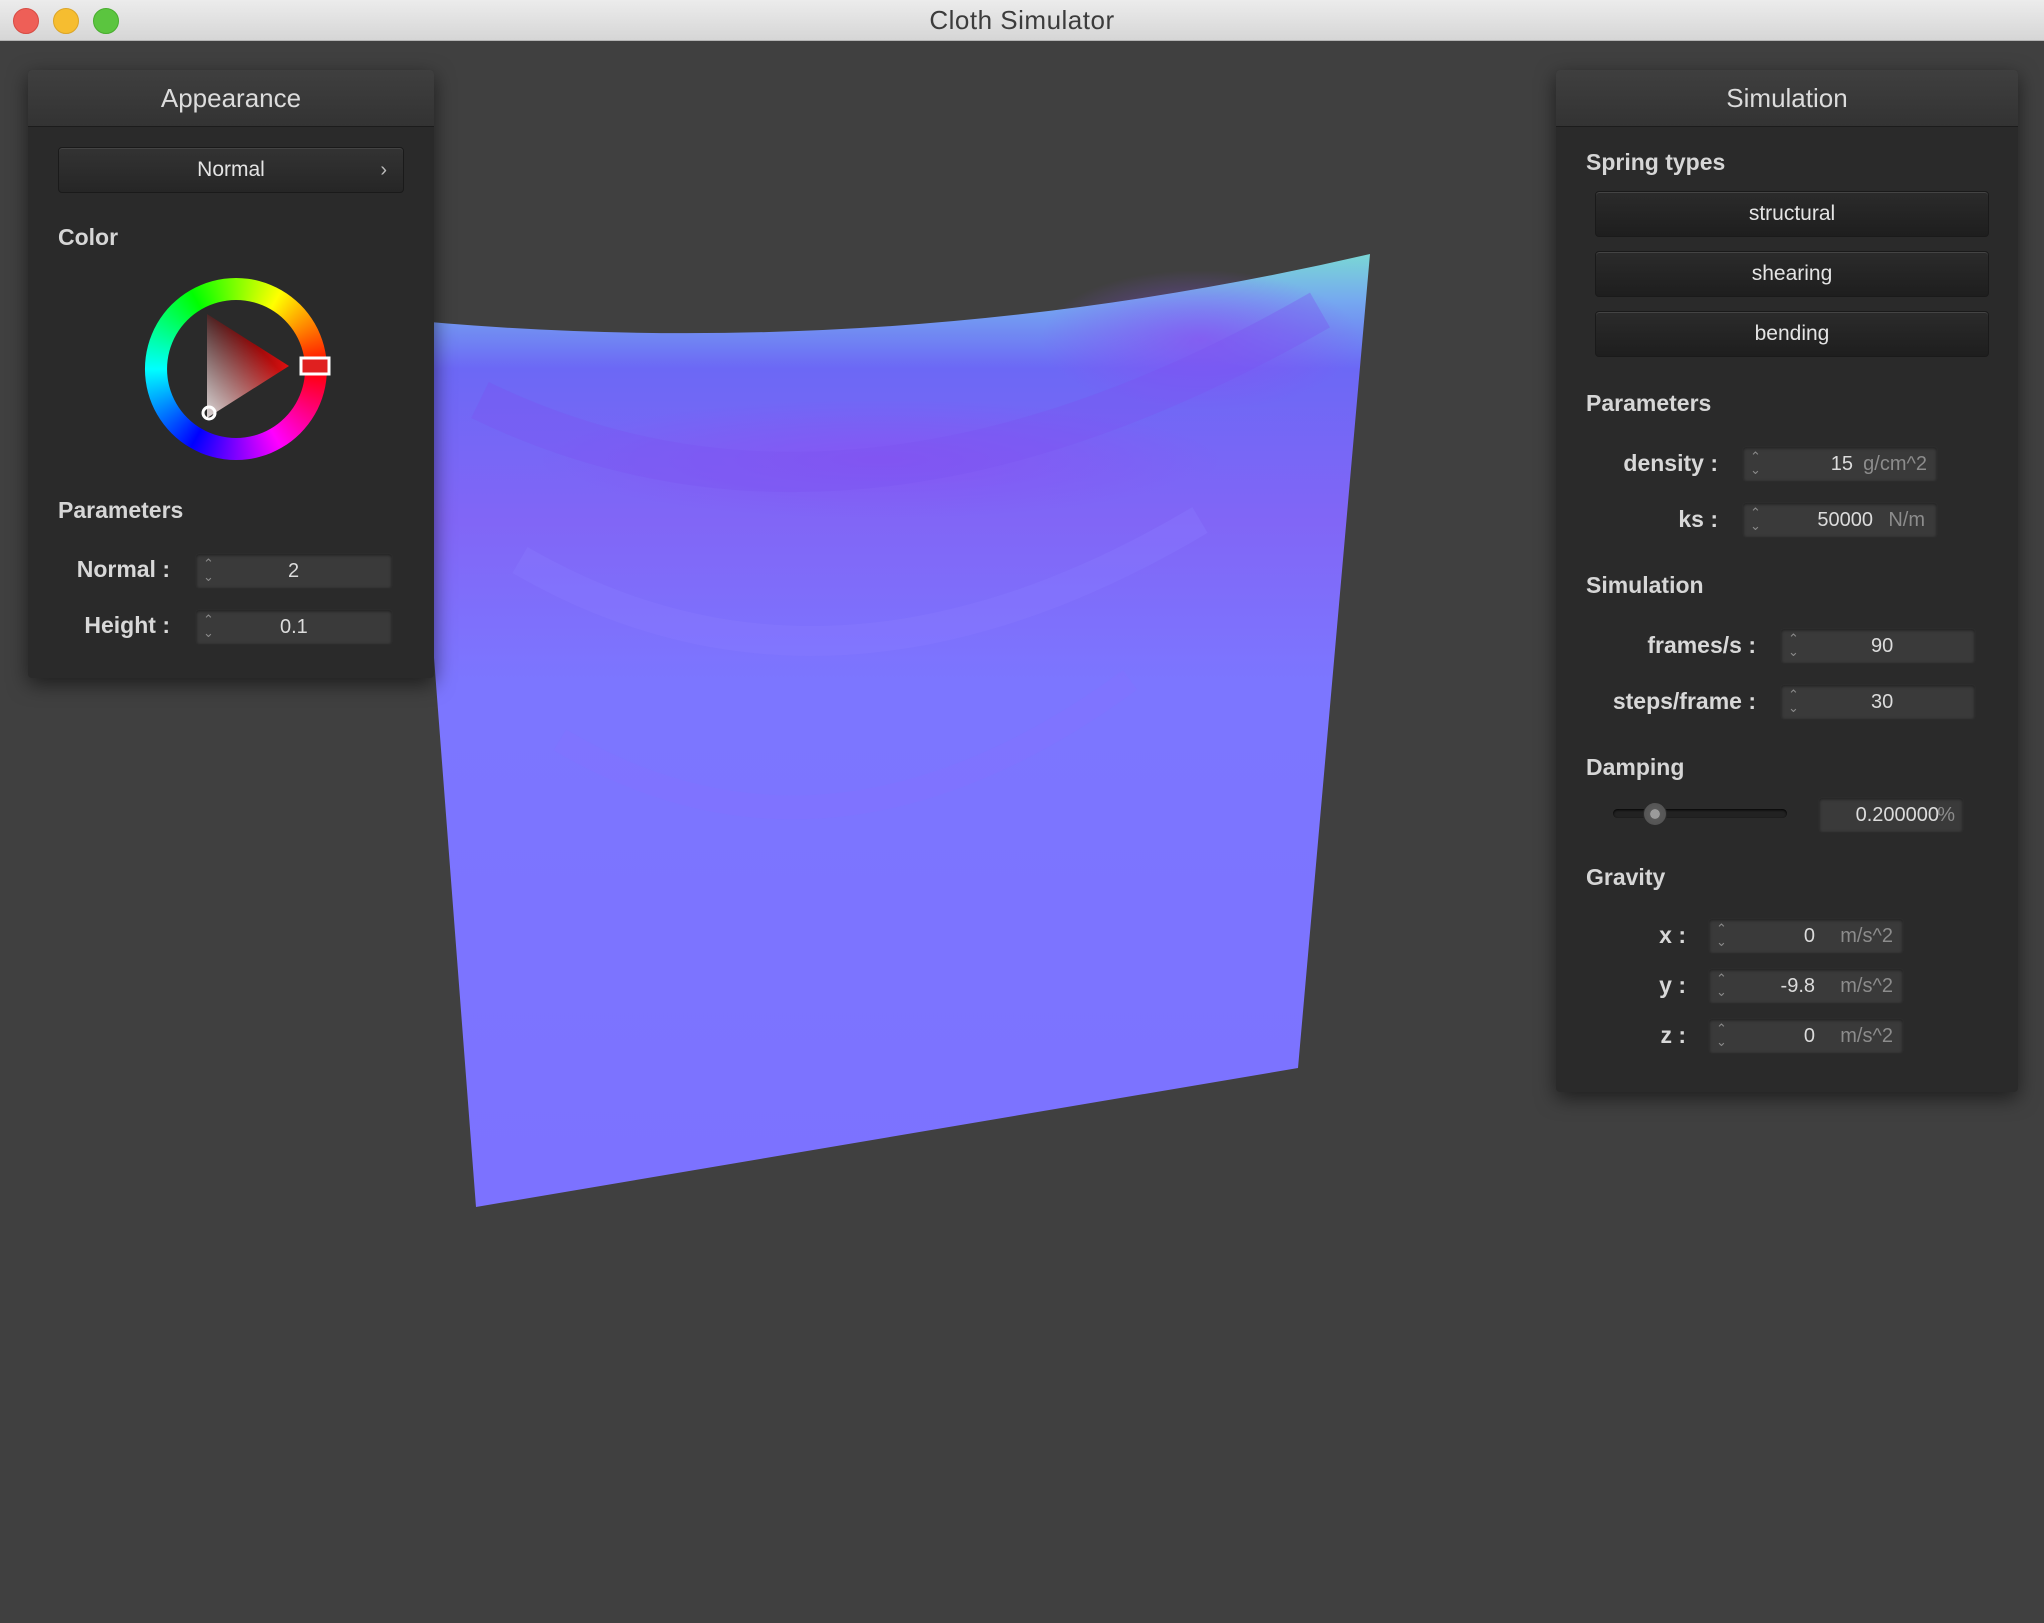  Describe the element at coordinates (1866, 1036) in the screenshot. I see `gravity-z-unit: m/s^2` at that location.